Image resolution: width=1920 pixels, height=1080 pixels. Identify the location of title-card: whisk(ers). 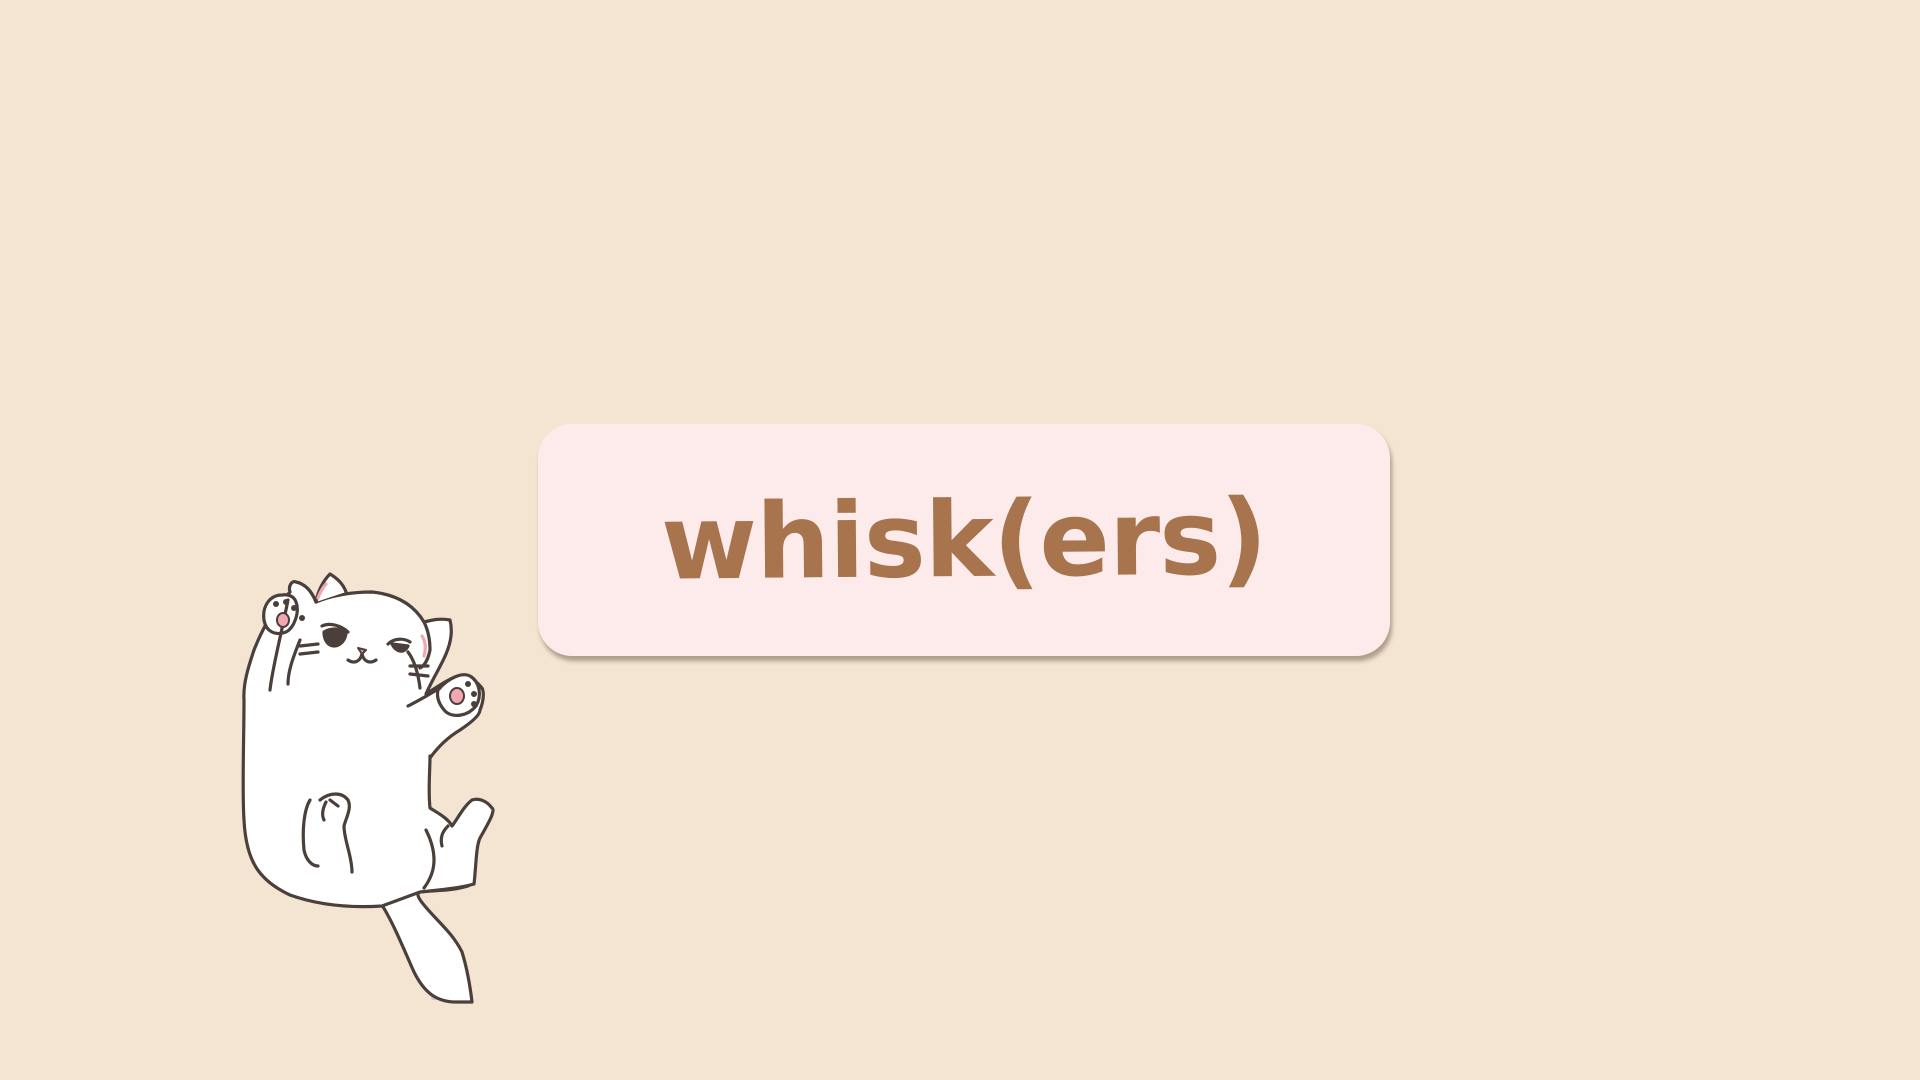
(964, 540).